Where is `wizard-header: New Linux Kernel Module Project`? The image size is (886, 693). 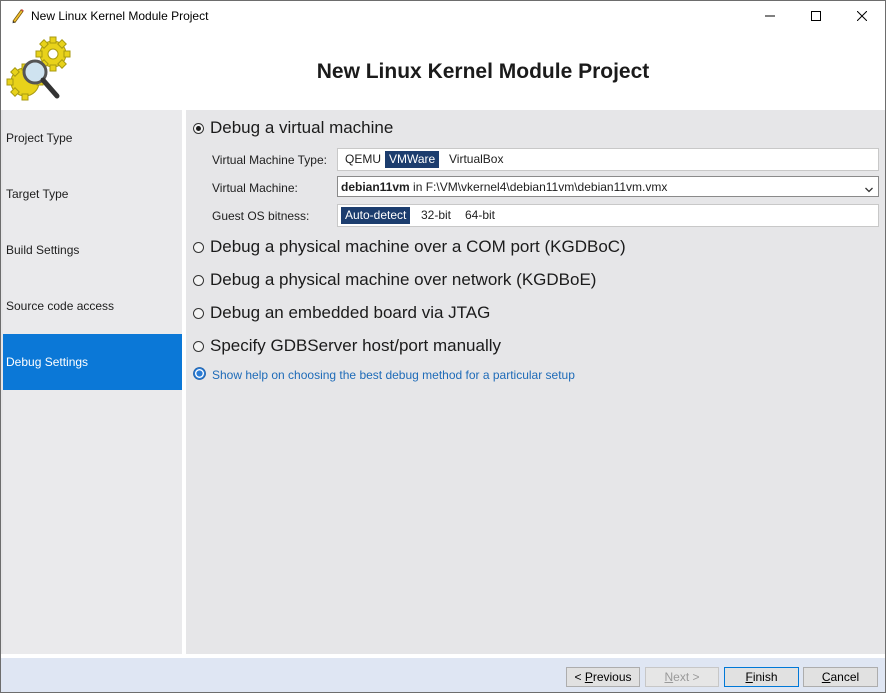 wizard-header: New Linux Kernel Module Project is located at coordinates (443, 71).